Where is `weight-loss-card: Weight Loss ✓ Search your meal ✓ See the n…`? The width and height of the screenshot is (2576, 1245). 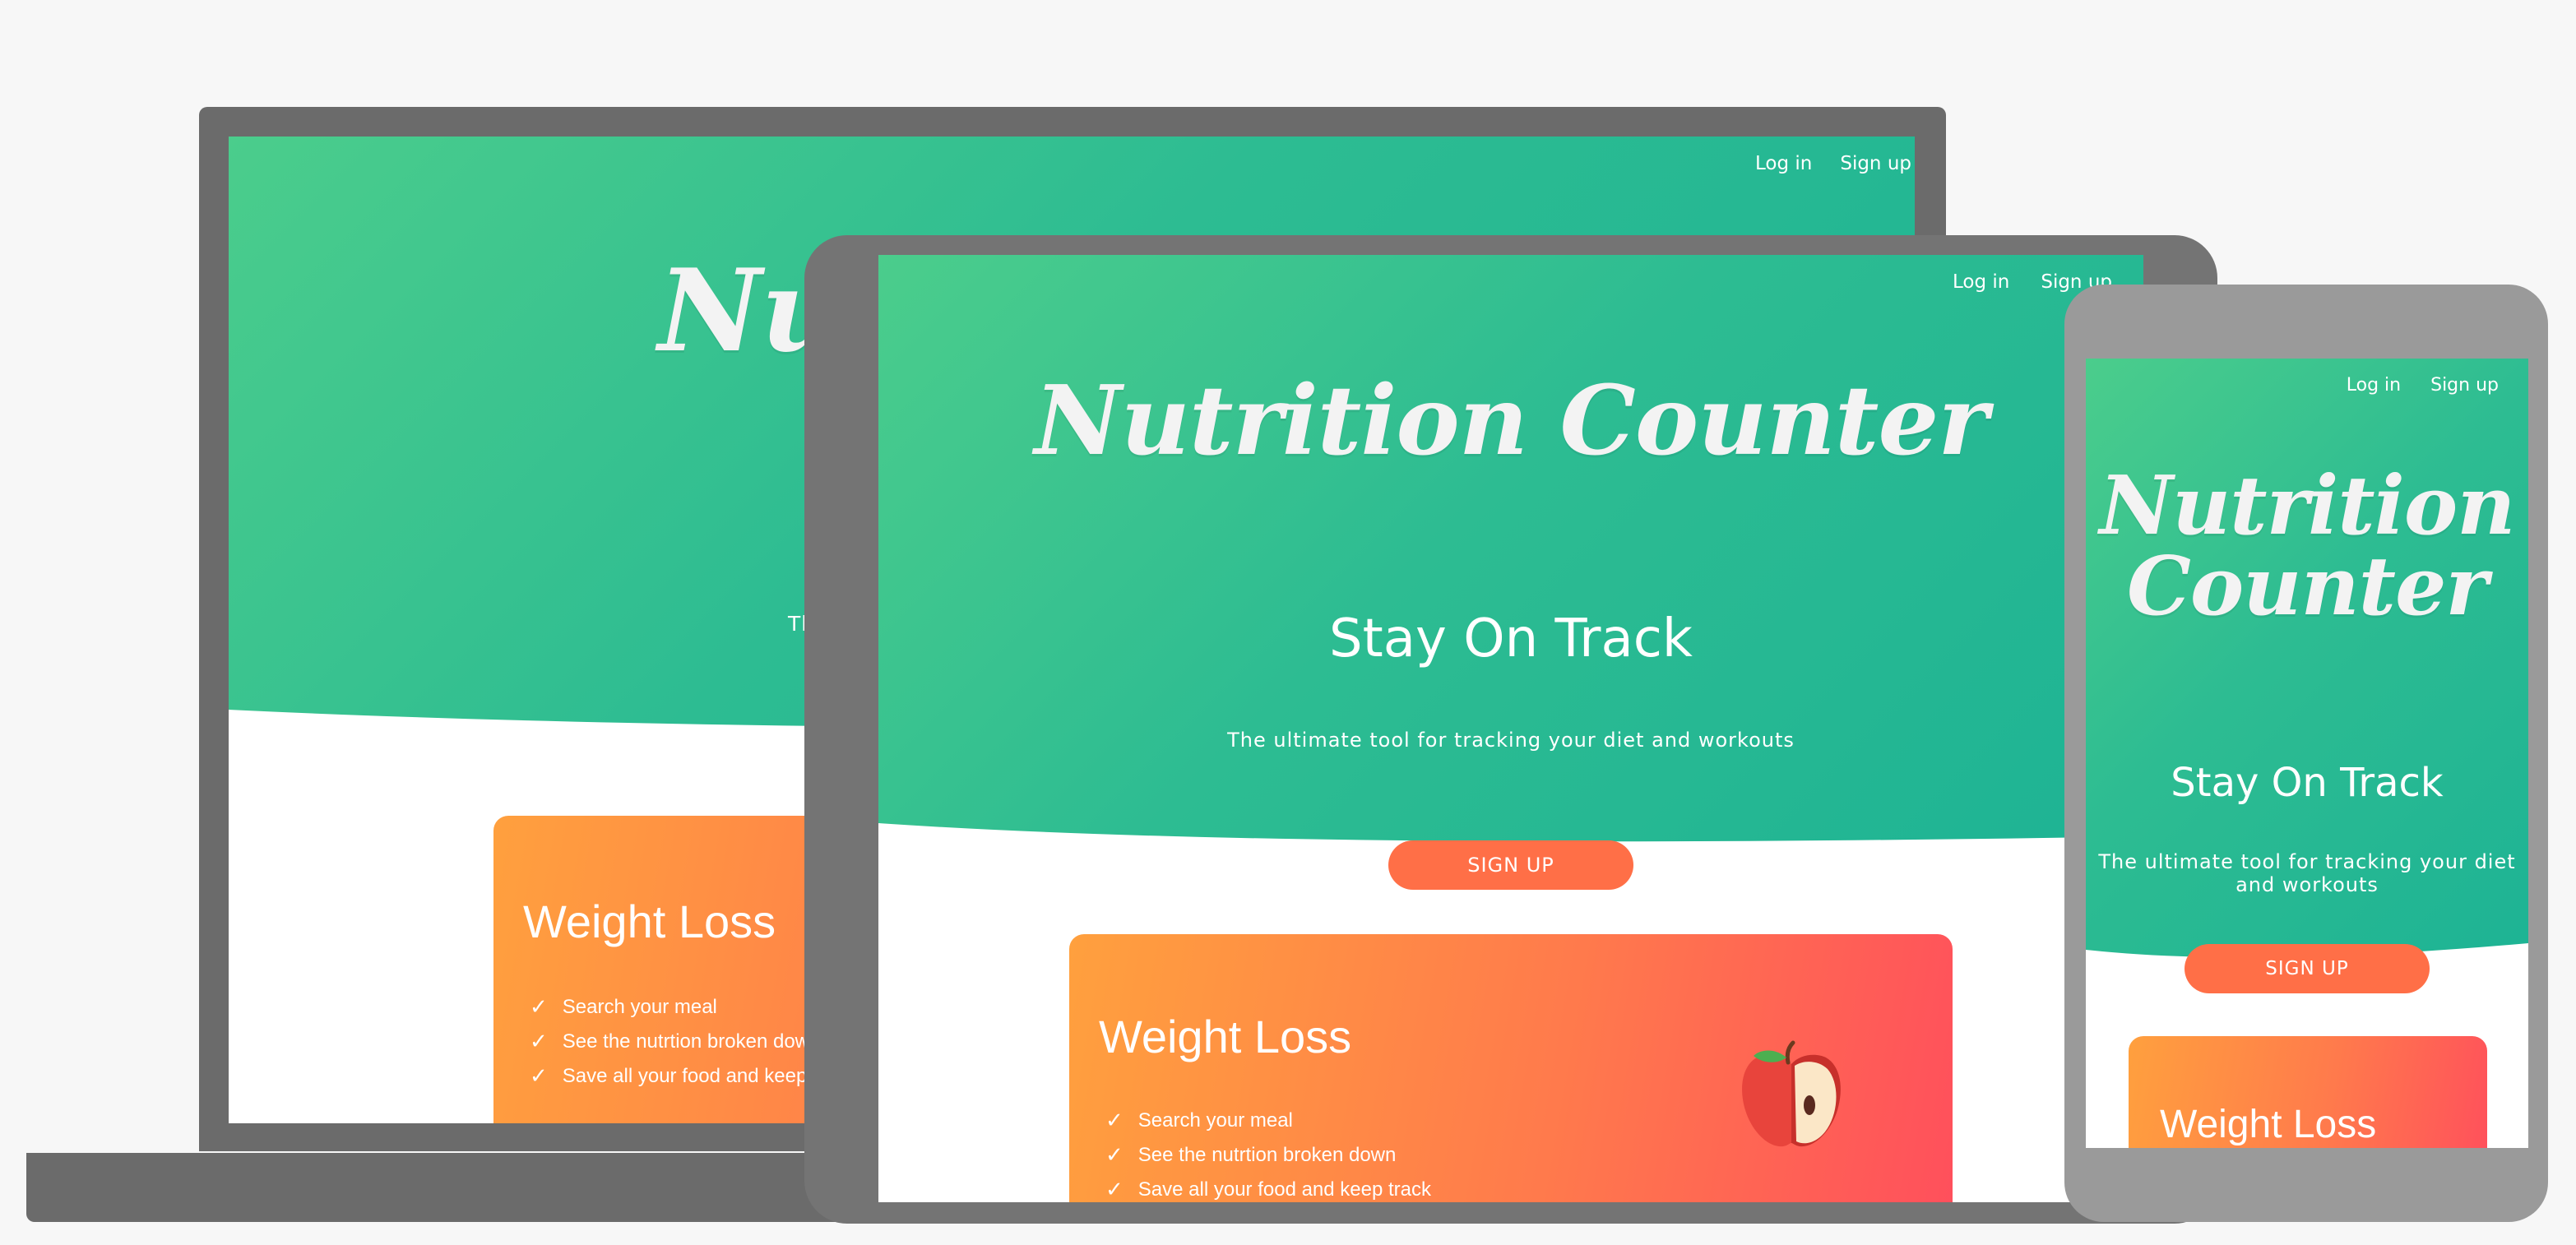
weight-loss-card: Weight Loss ✓ Search your meal ✓ See the n… is located at coordinates (1511, 1068).